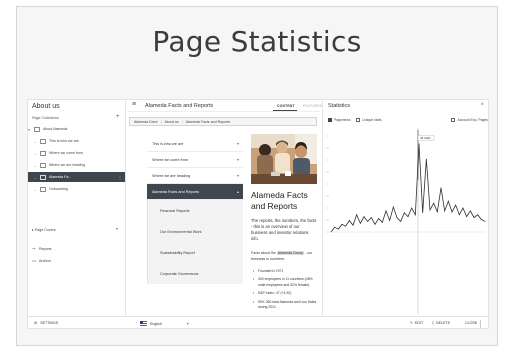 The height and width of the screenshot is (354, 514). I want to click on page-covers-label: ▸ Page Covers, so click(44, 230).